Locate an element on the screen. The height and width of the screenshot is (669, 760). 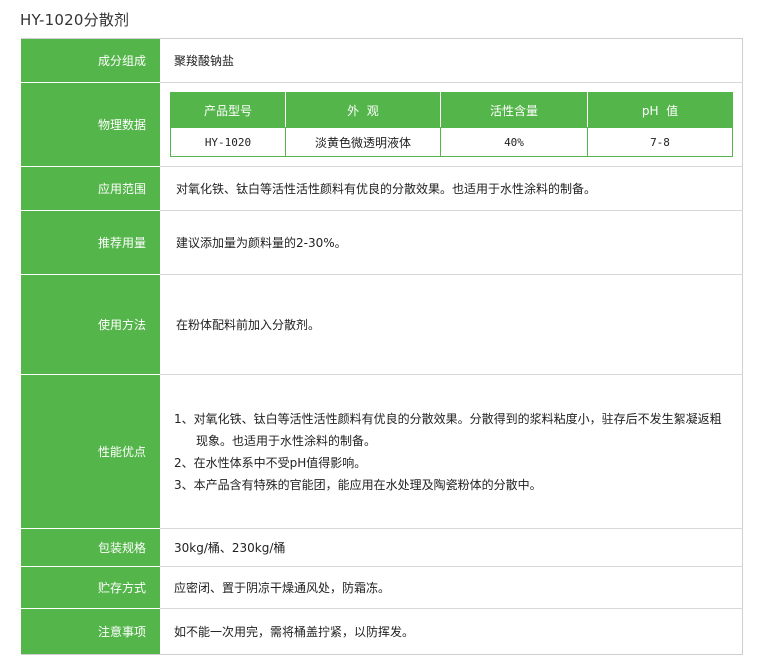
label-physical: 物理数据 is located at coordinates (90, 125).